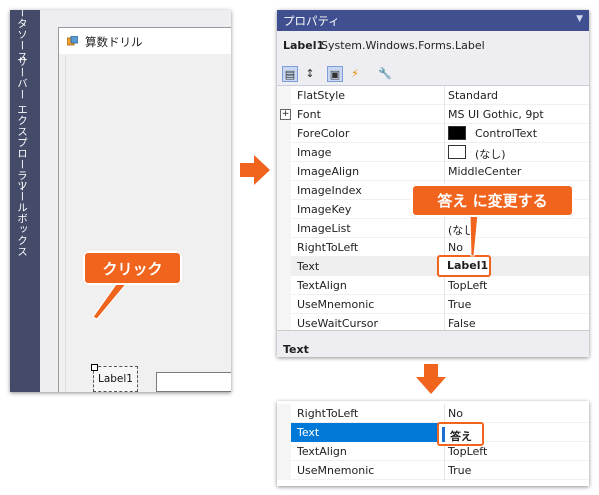 The width and height of the screenshot is (599, 495). I want to click on object-type: System.Windows.Forms.Label, so click(403, 45).